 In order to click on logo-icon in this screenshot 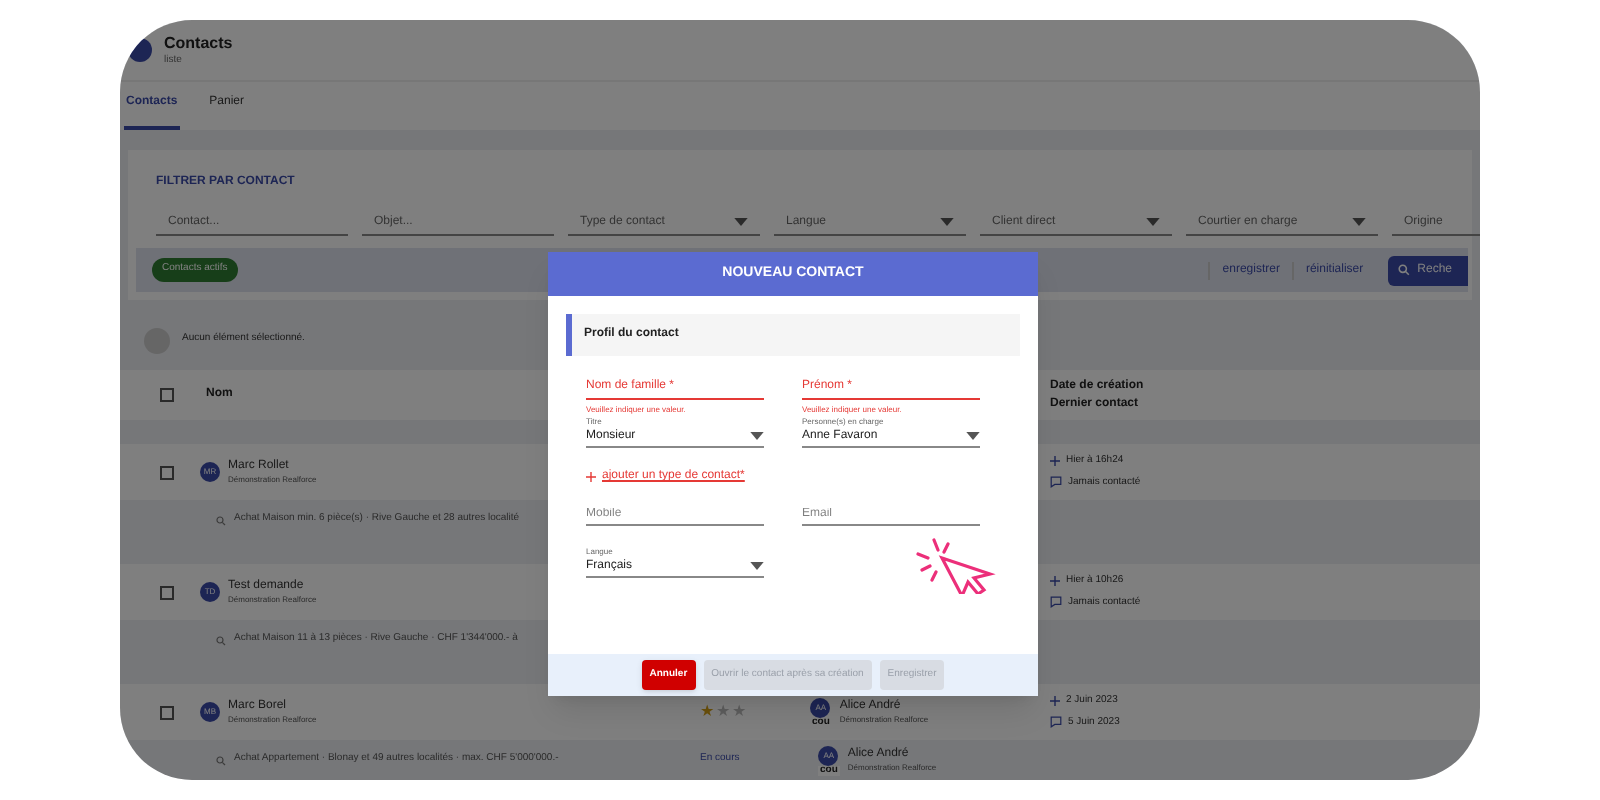, I will do `click(140, 50)`.